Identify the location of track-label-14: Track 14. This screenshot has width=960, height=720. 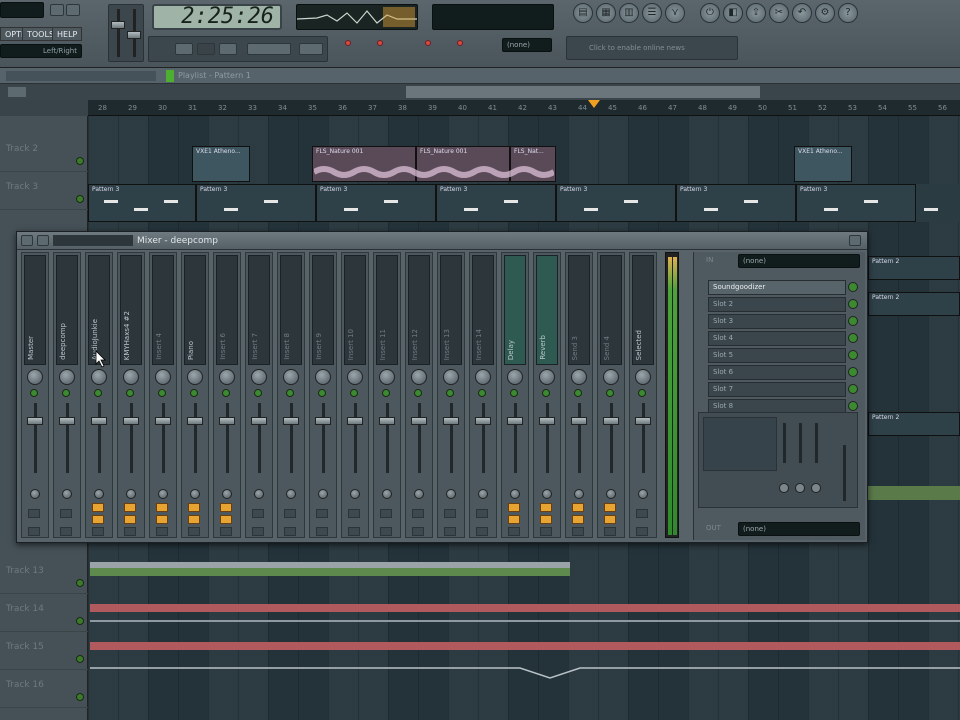
(44, 613).